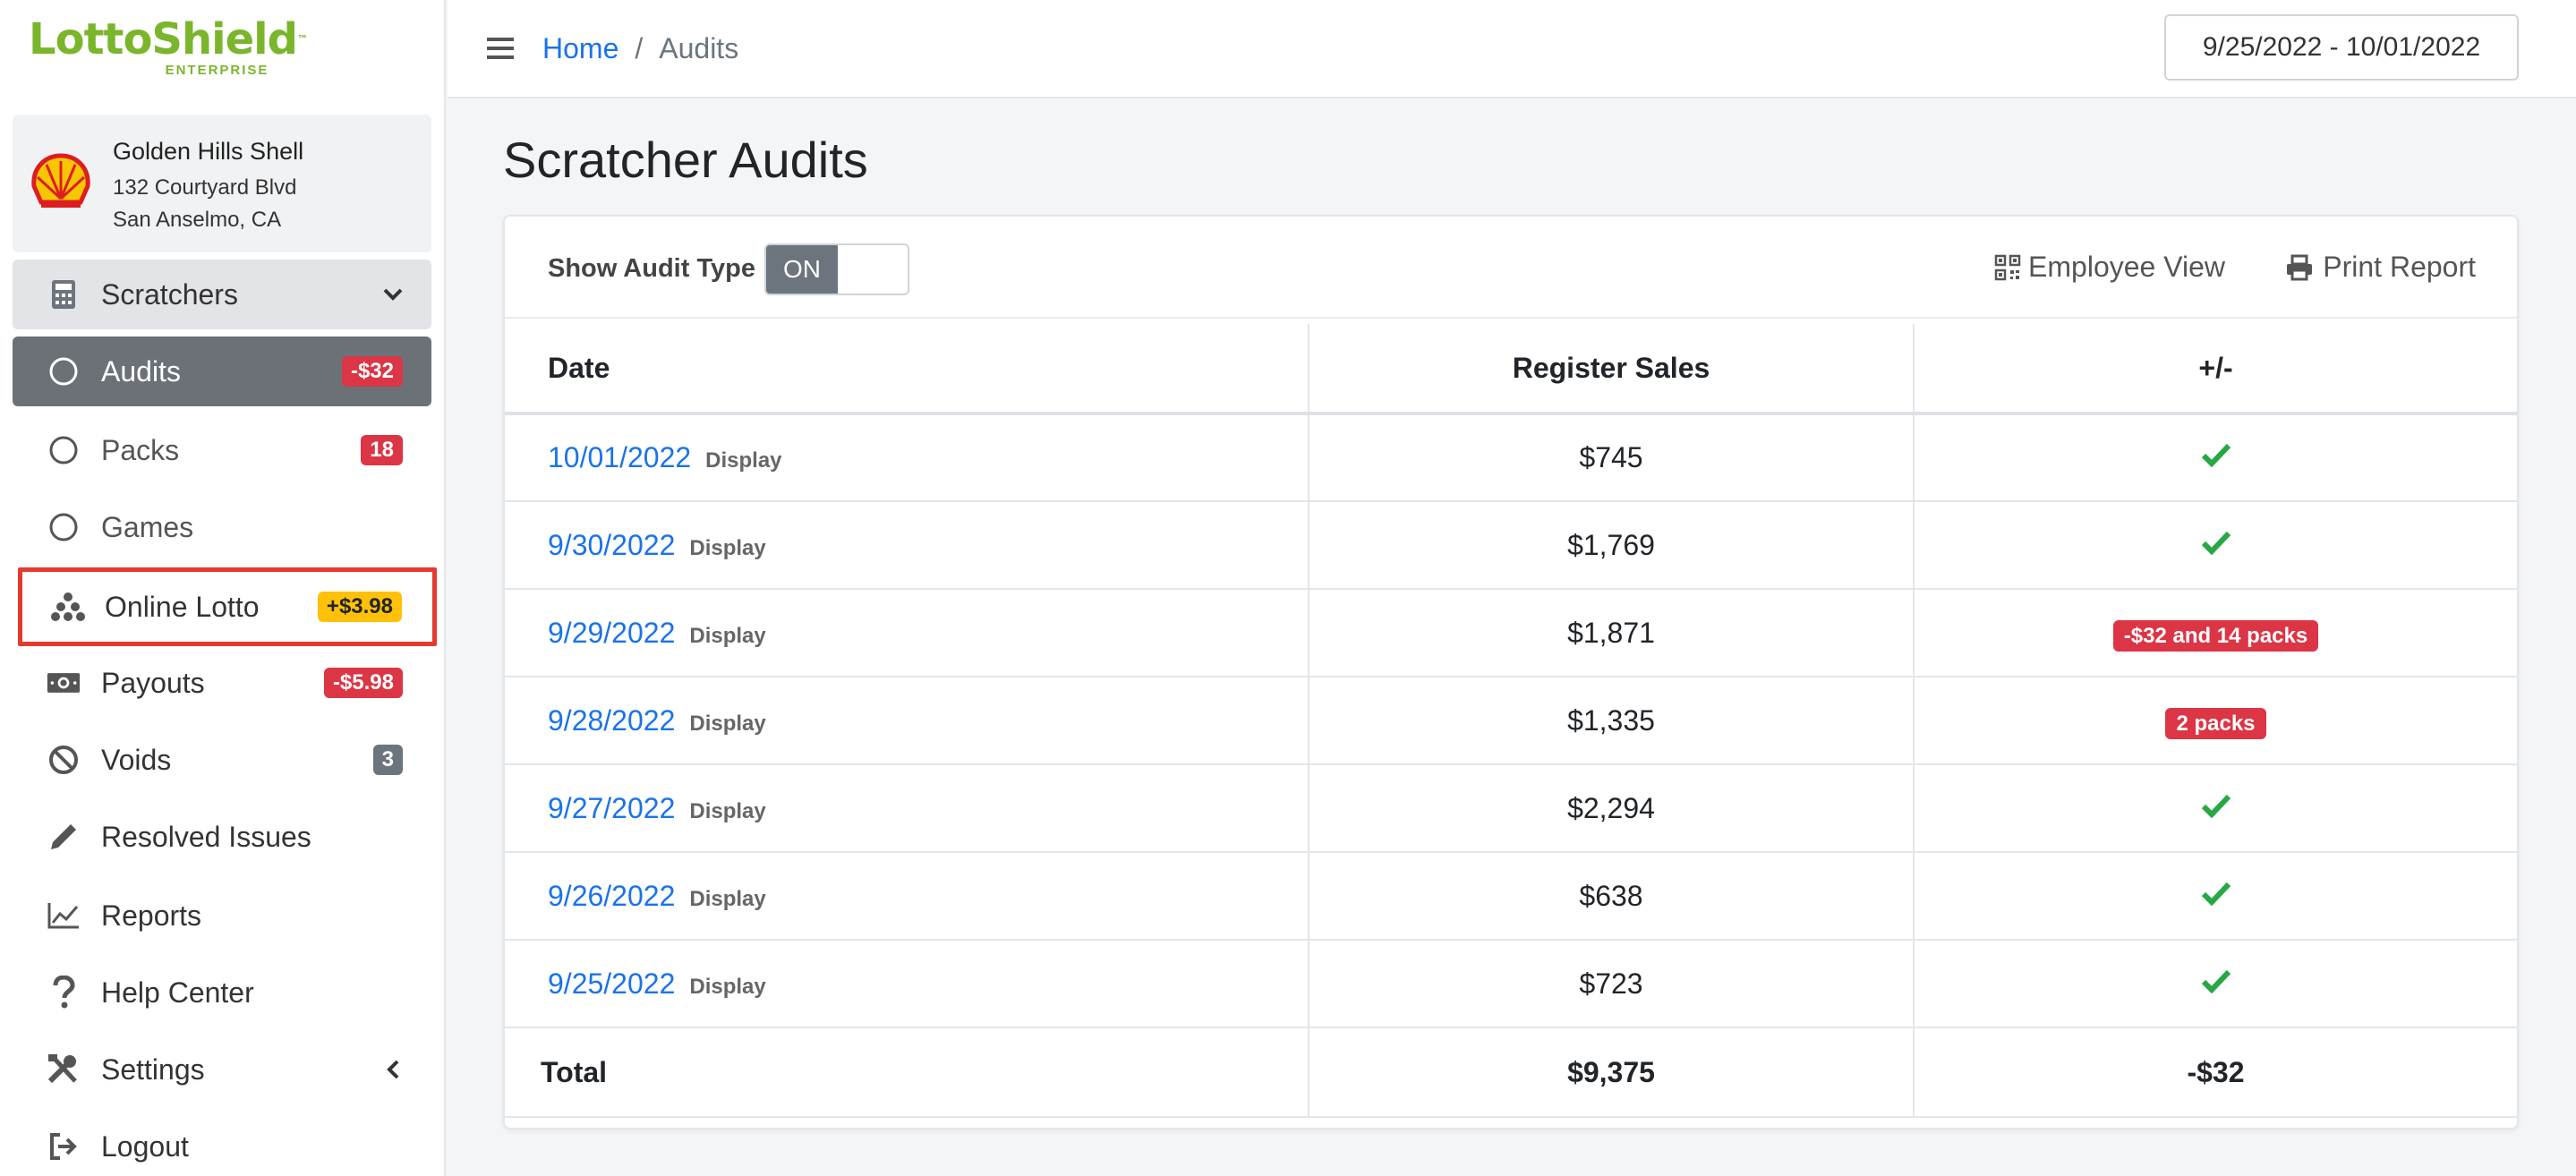 Image resolution: width=2576 pixels, height=1176 pixels. I want to click on print-report-button: Print Report, so click(2380, 267).